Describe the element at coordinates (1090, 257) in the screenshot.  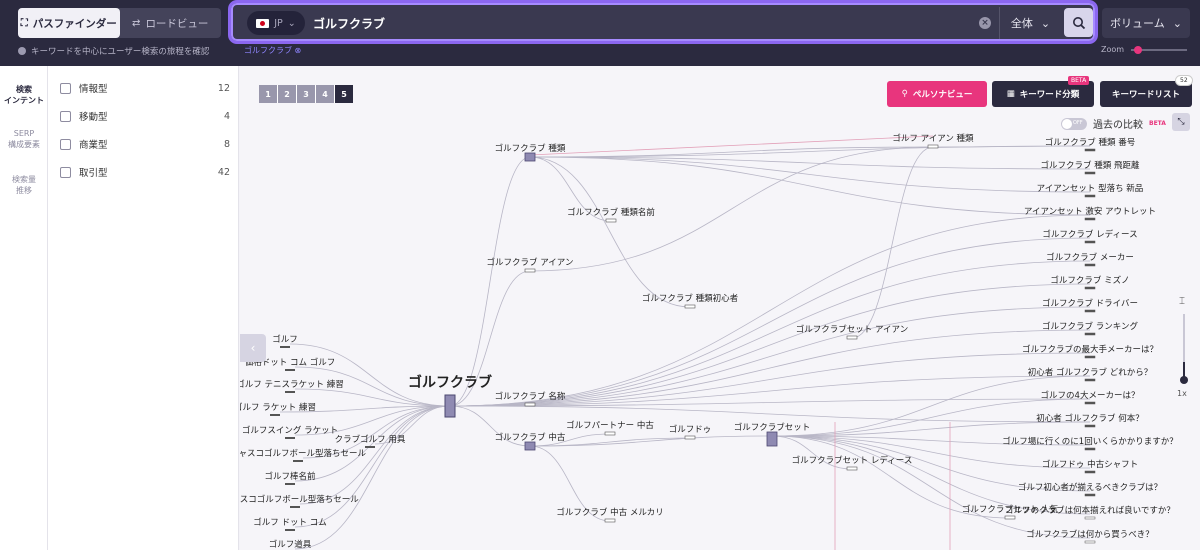
I see `right-node-label: ゴルフクラブ メーカー` at that location.